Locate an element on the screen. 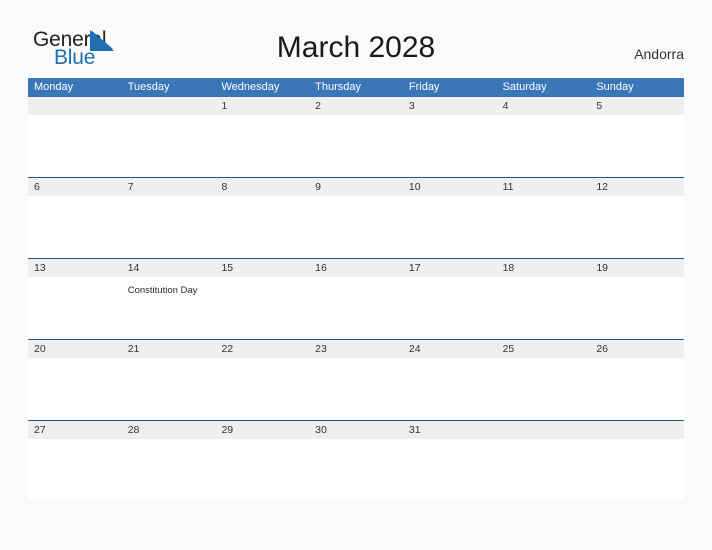 This screenshot has height=550, width=712. date-number: 20 is located at coordinates (75, 349).